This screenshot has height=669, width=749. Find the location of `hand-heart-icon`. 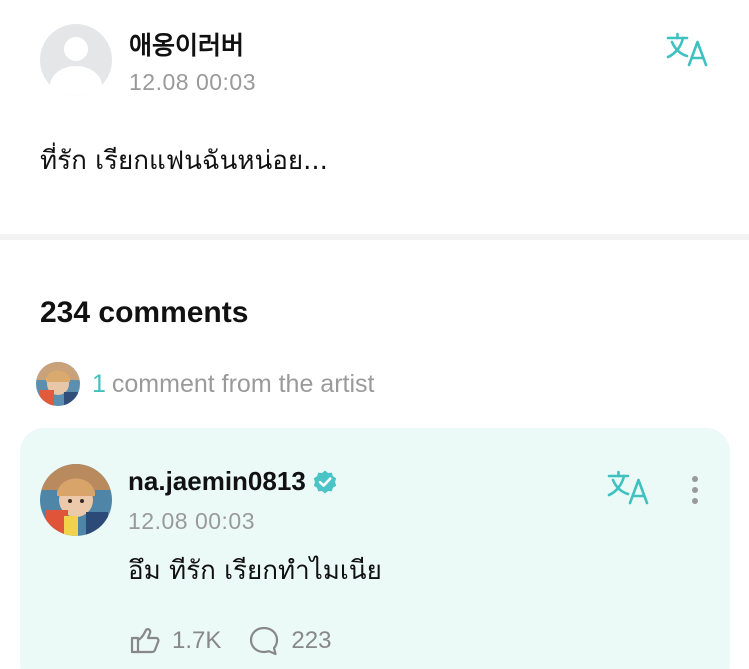

hand-heart-icon is located at coordinates (145, 641).